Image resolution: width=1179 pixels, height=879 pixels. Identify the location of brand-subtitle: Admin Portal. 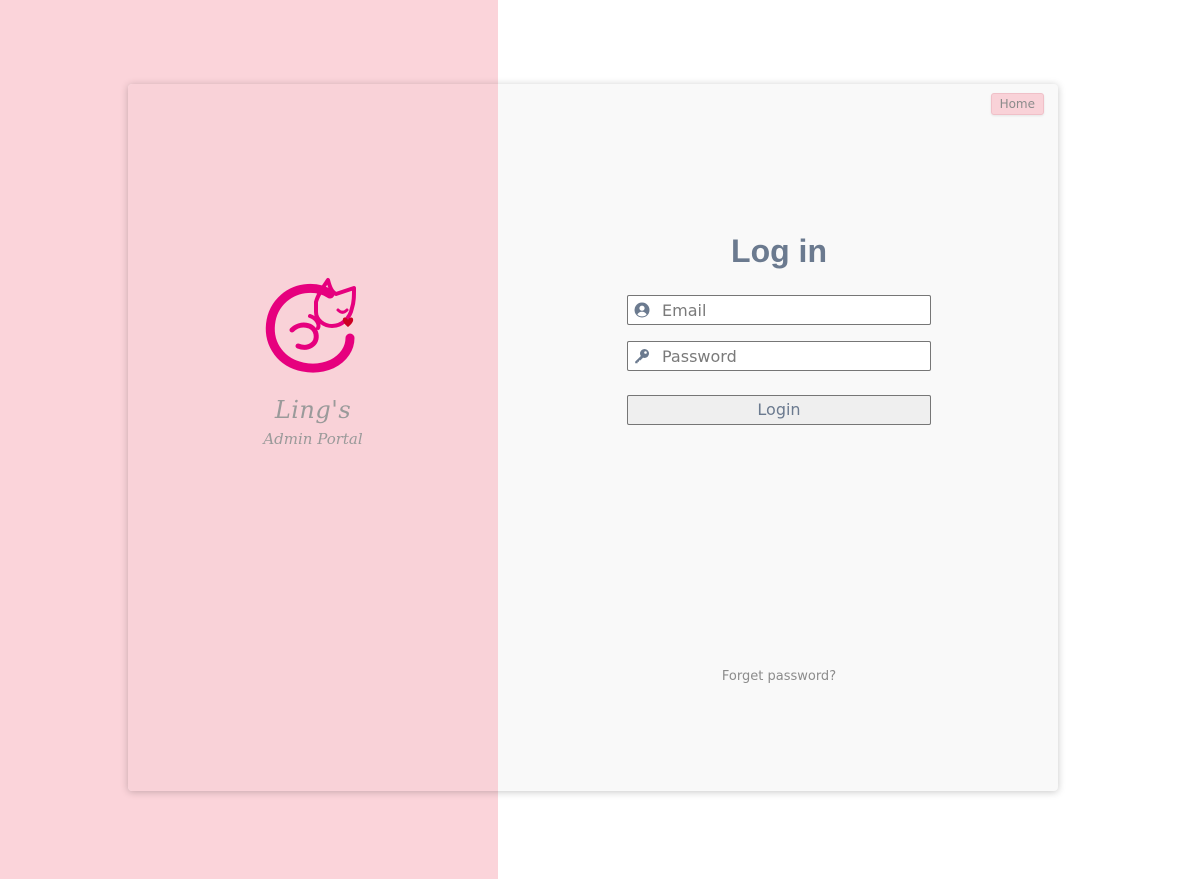
(313, 439).